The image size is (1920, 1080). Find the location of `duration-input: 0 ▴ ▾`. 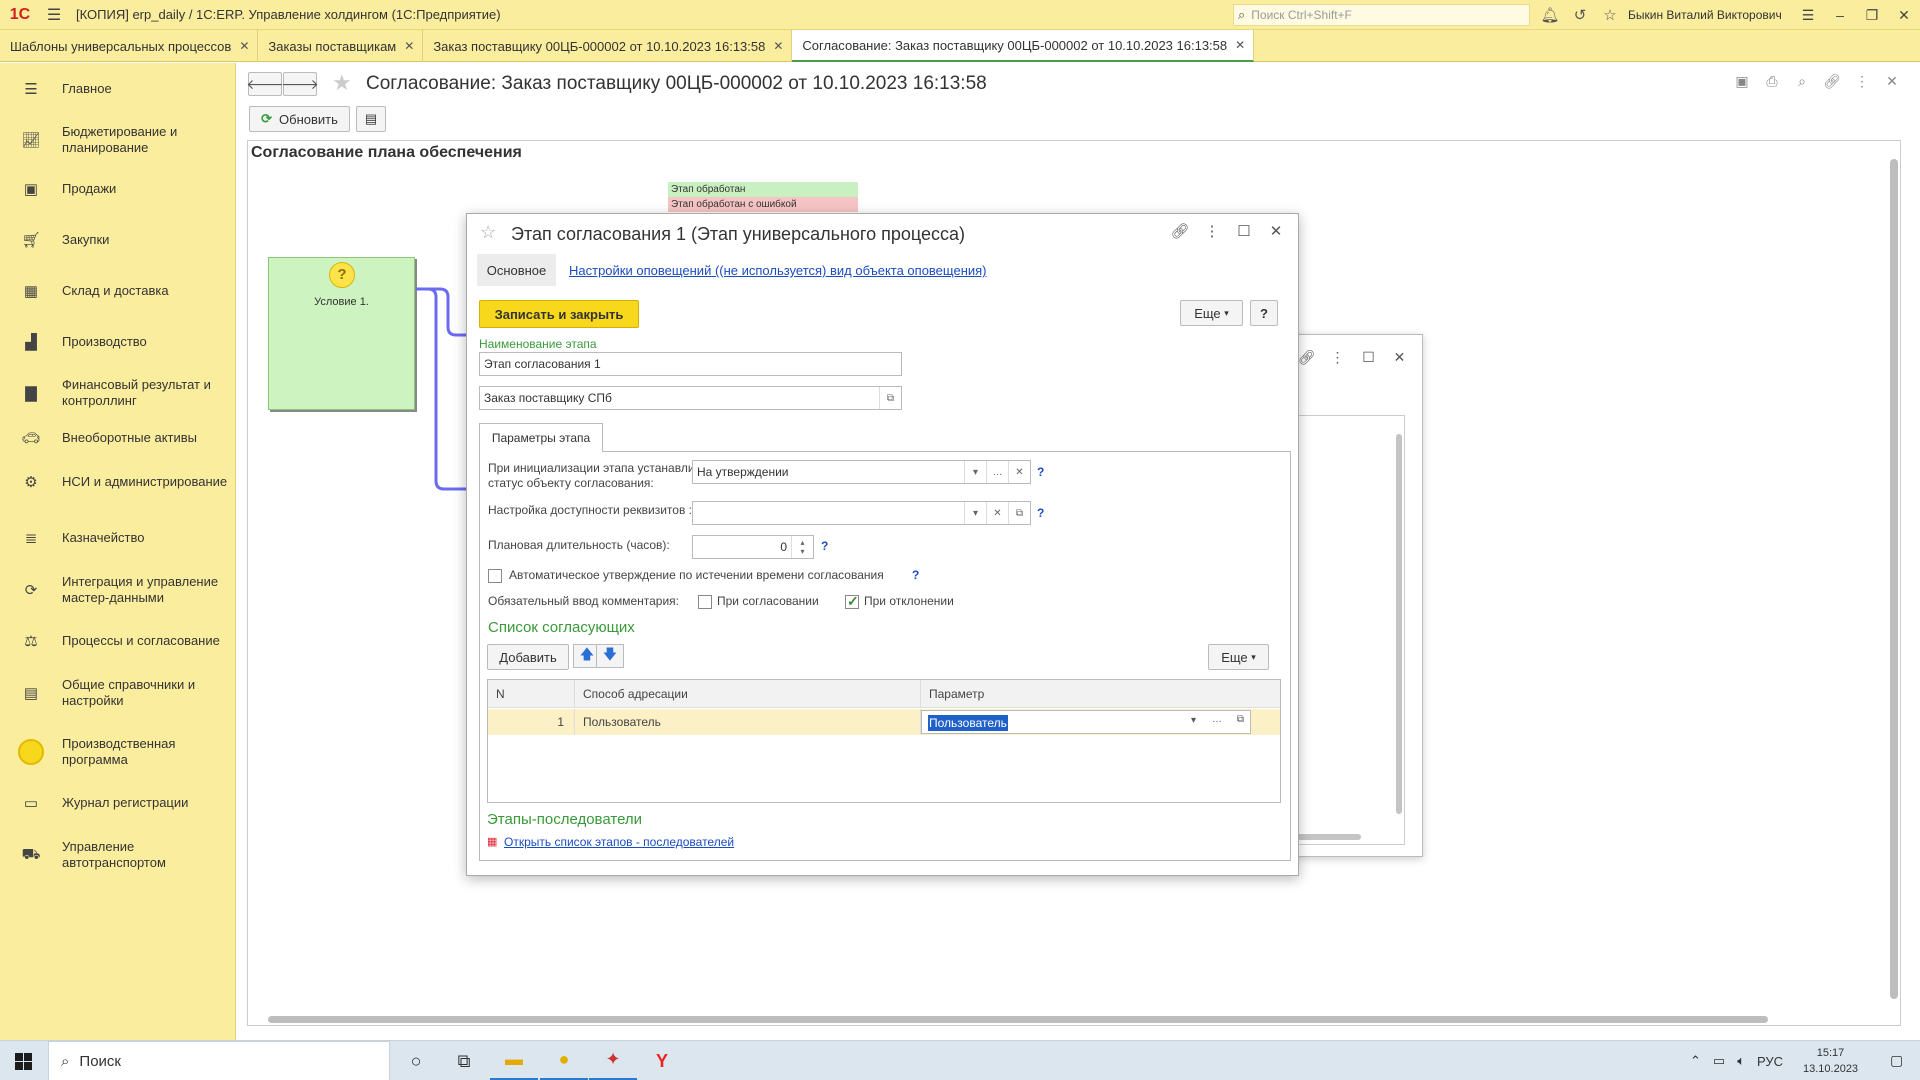

duration-input: 0 ▴ ▾ is located at coordinates (753, 547).